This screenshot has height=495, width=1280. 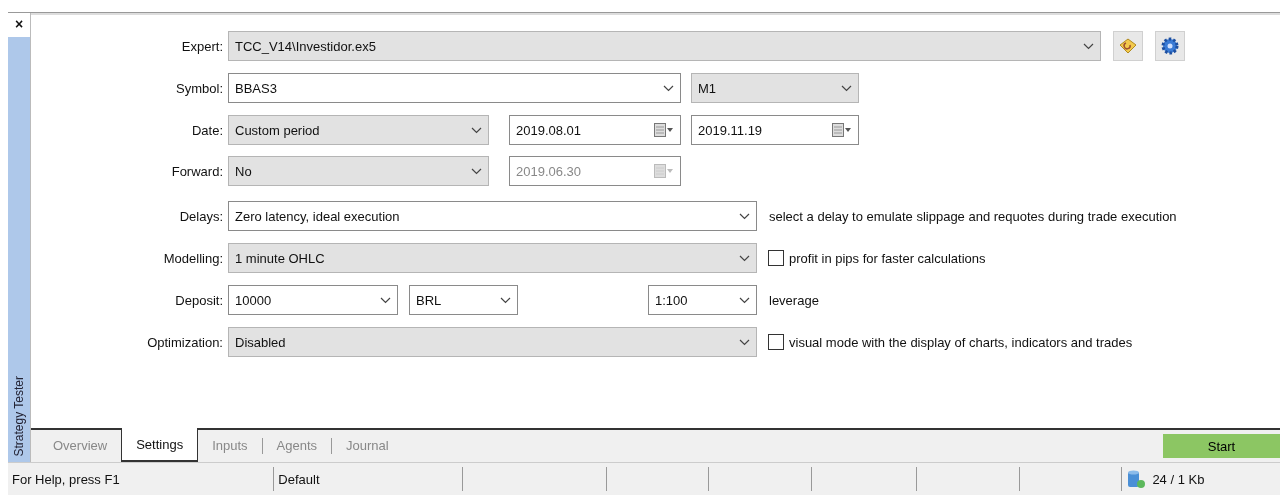 What do you see at coordinates (160, 445) in the screenshot?
I see `tab: Settings` at bounding box center [160, 445].